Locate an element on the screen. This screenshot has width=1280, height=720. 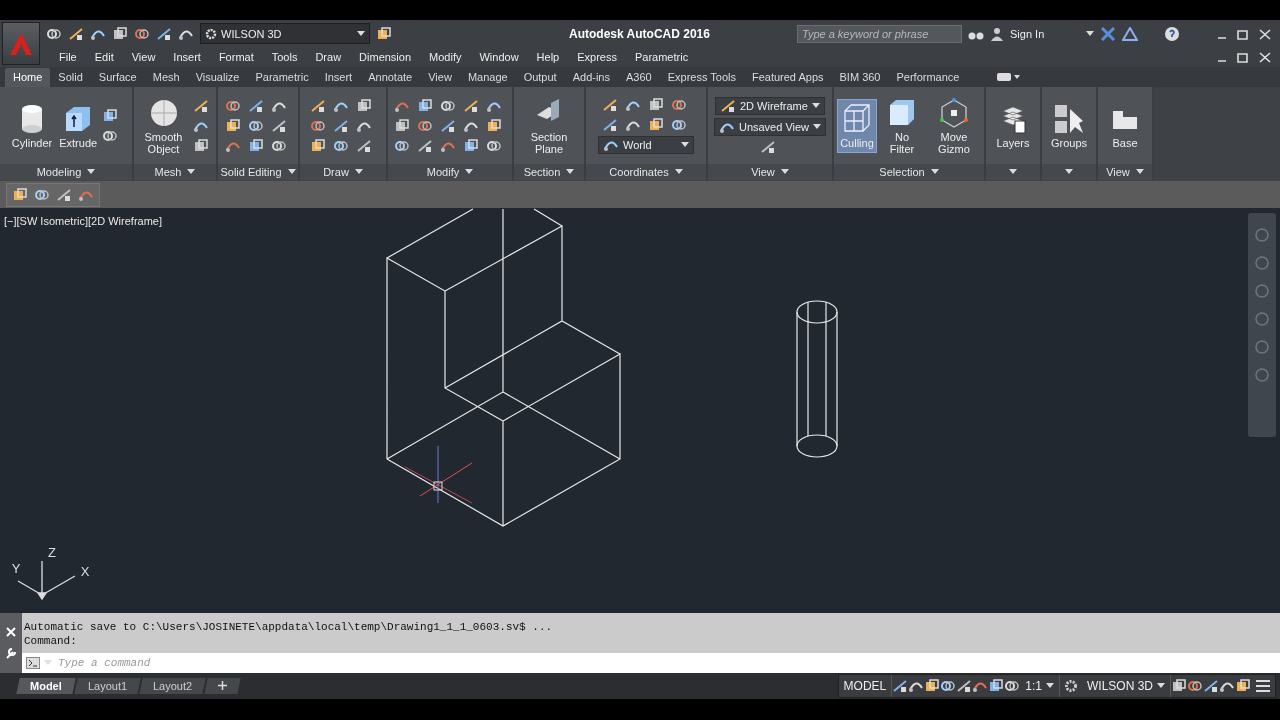
menu-item: Format is located at coordinates (236, 57).